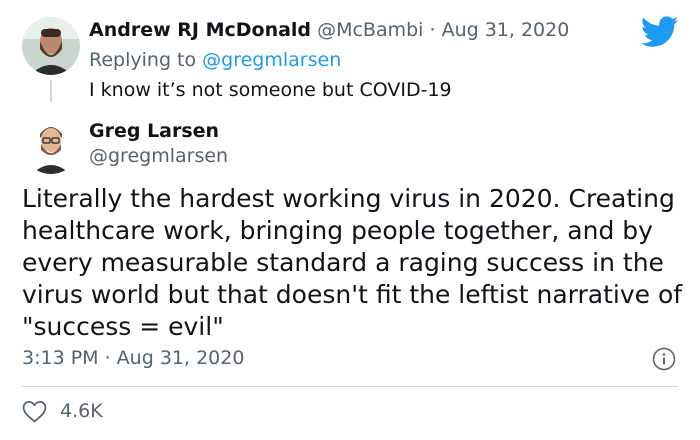 This screenshot has height=440, width=700. Describe the element at coordinates (81, 411) in the screenshot. I see `like-count: 4.6K` at that location.